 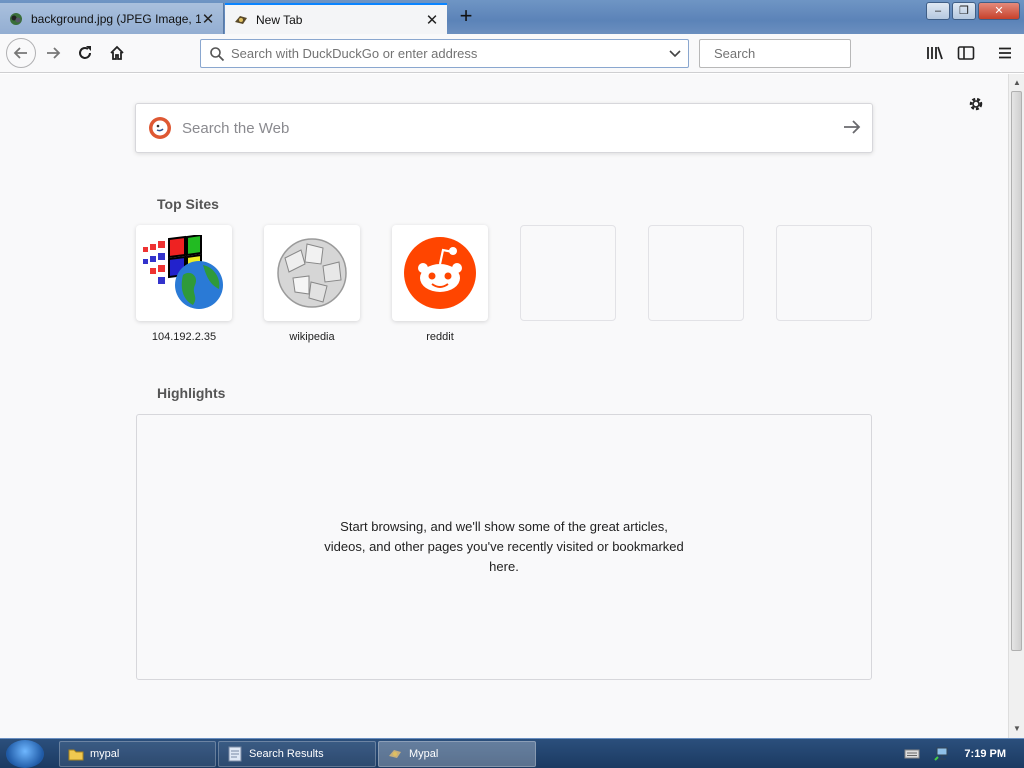 I want to click on taskbar-item-label: mypal, so click(x=105, y=754).